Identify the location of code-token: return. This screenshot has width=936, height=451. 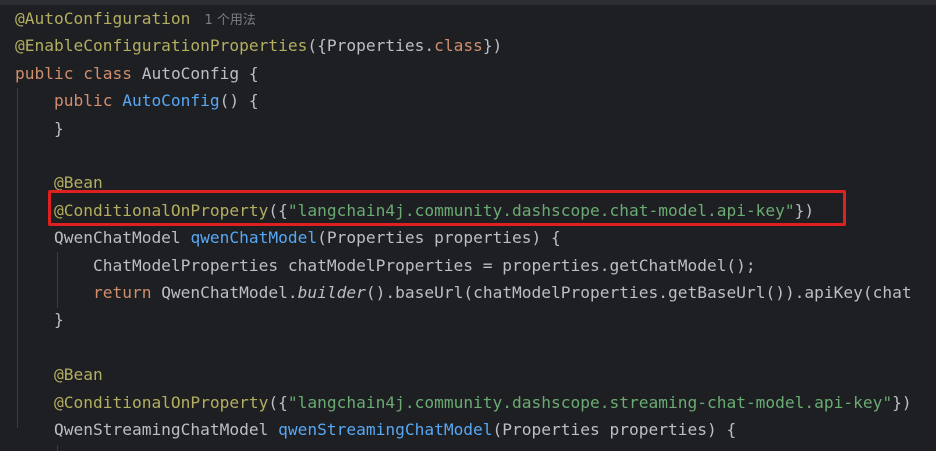
(88, 292).